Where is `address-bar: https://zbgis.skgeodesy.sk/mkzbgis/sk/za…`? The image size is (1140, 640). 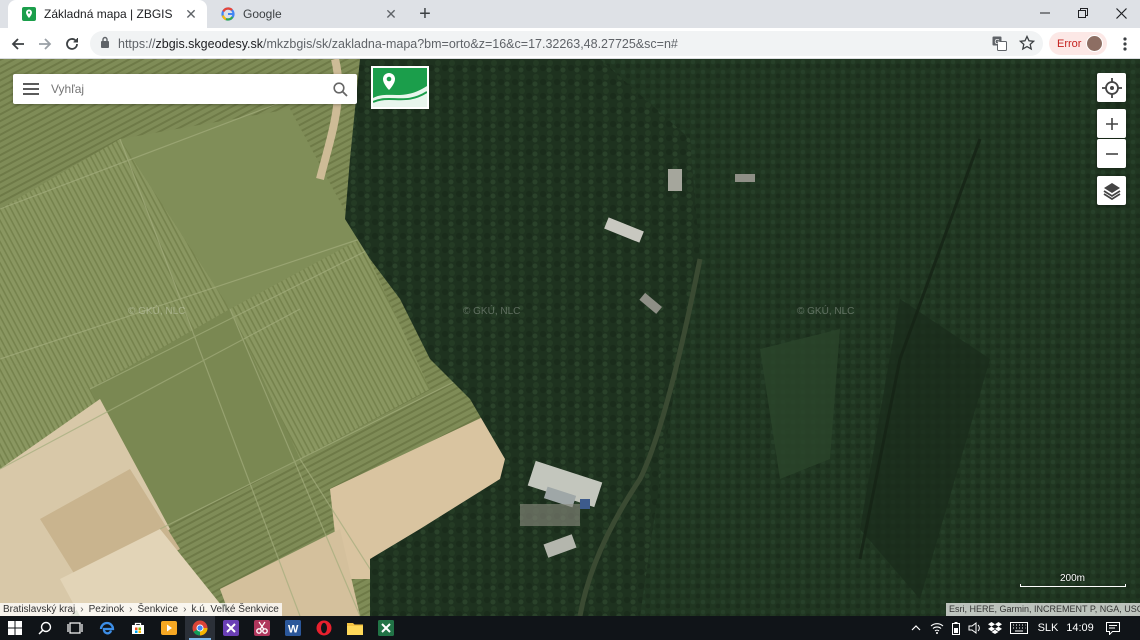 address-bar: https://zbgis.skgeodesy.sk/mkzbgis/sk/za… is located at coordinates (566, 43).